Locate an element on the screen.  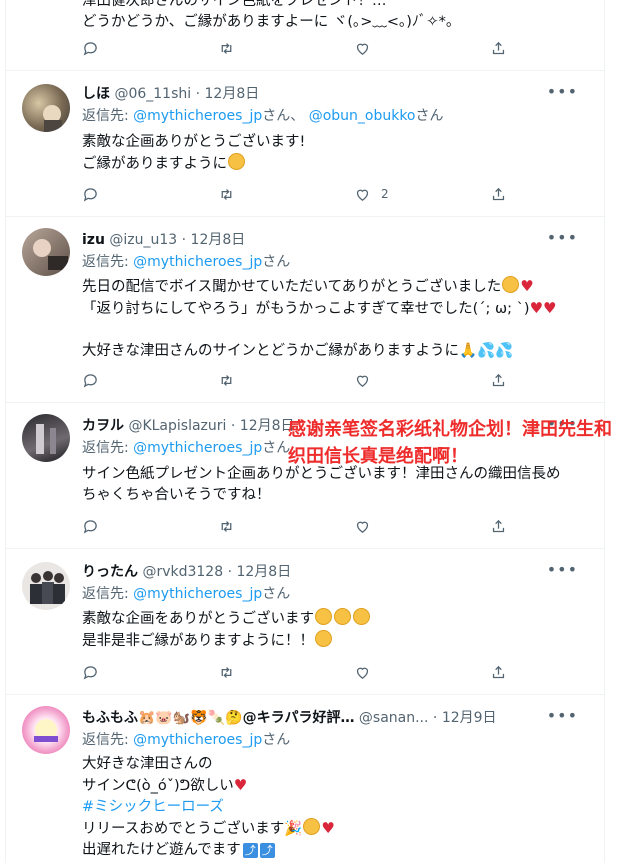
reply-handle-link: @obun_obukko is located at coordinates (362, 116).